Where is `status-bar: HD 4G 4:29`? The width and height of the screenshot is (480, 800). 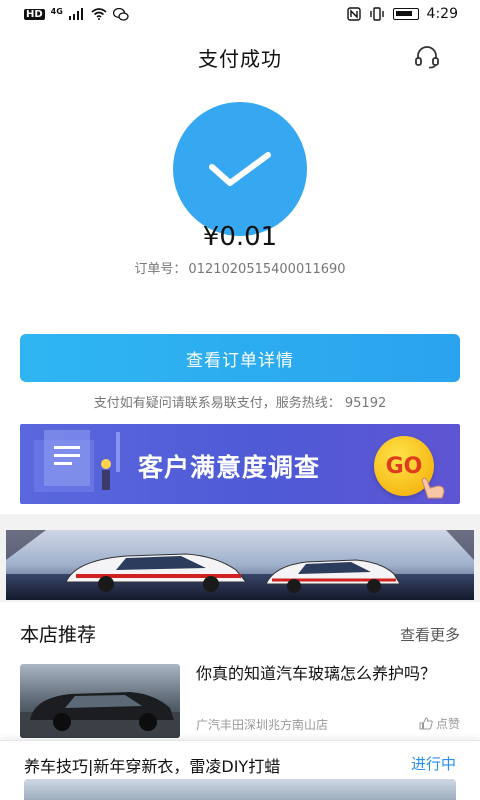
status-bar: HD 4G 4:29 is located at coordinates (240, 14).